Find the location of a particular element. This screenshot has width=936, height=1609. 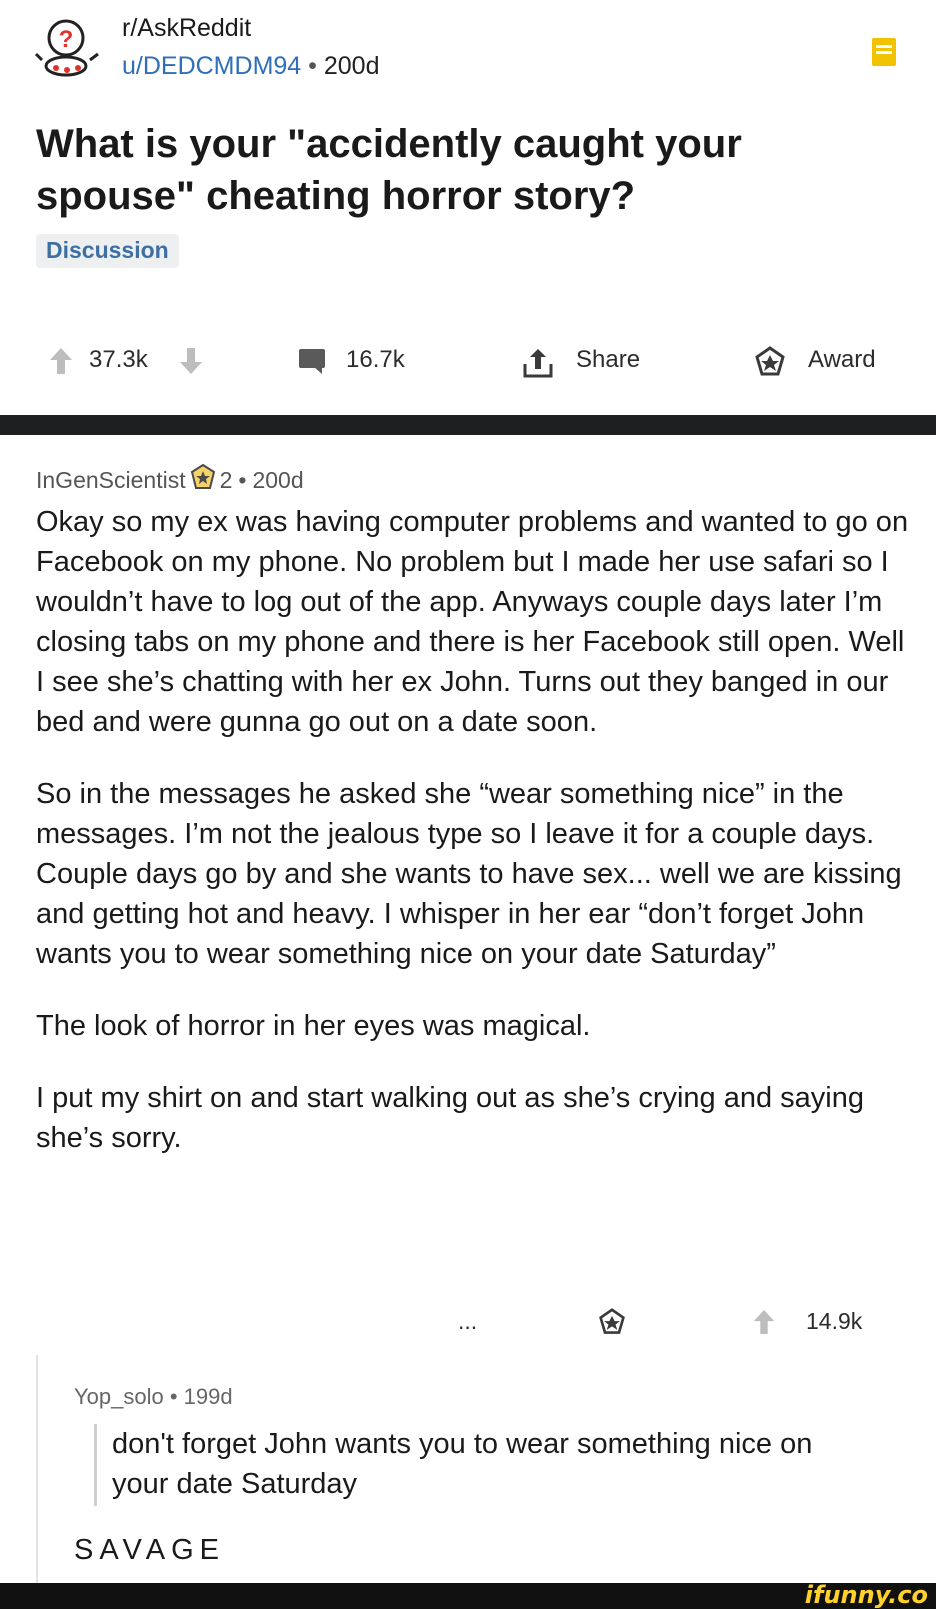

save-icon is located at coordinates (884, 52).